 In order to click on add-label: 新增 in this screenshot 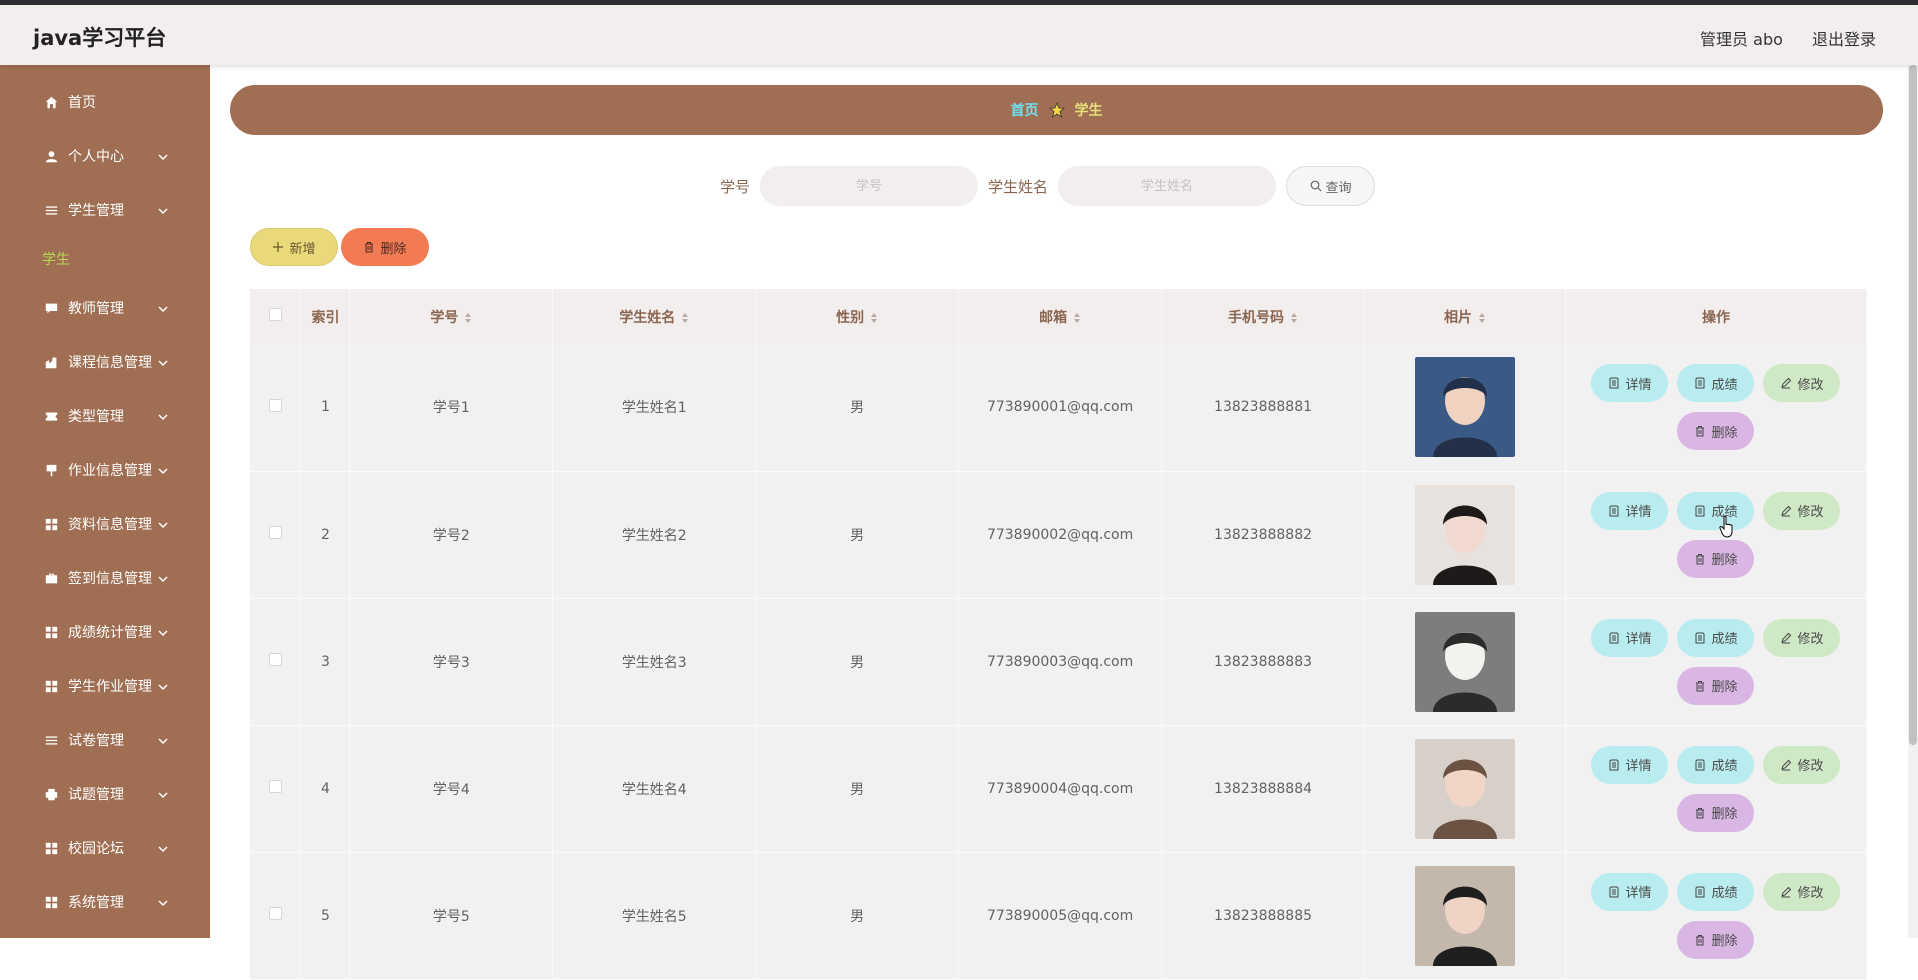, I will do `click(302, 249)`.